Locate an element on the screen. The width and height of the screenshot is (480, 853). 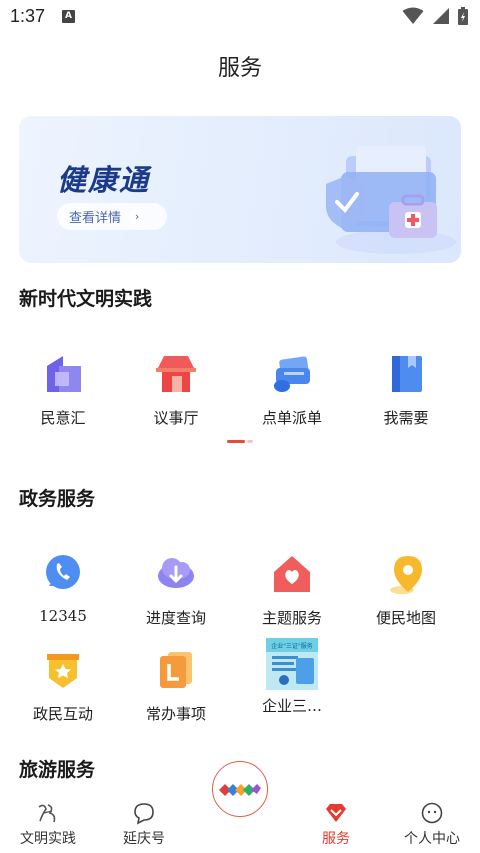
grid-item-opinion: 民意汇 is located at coordinates (63, 390).